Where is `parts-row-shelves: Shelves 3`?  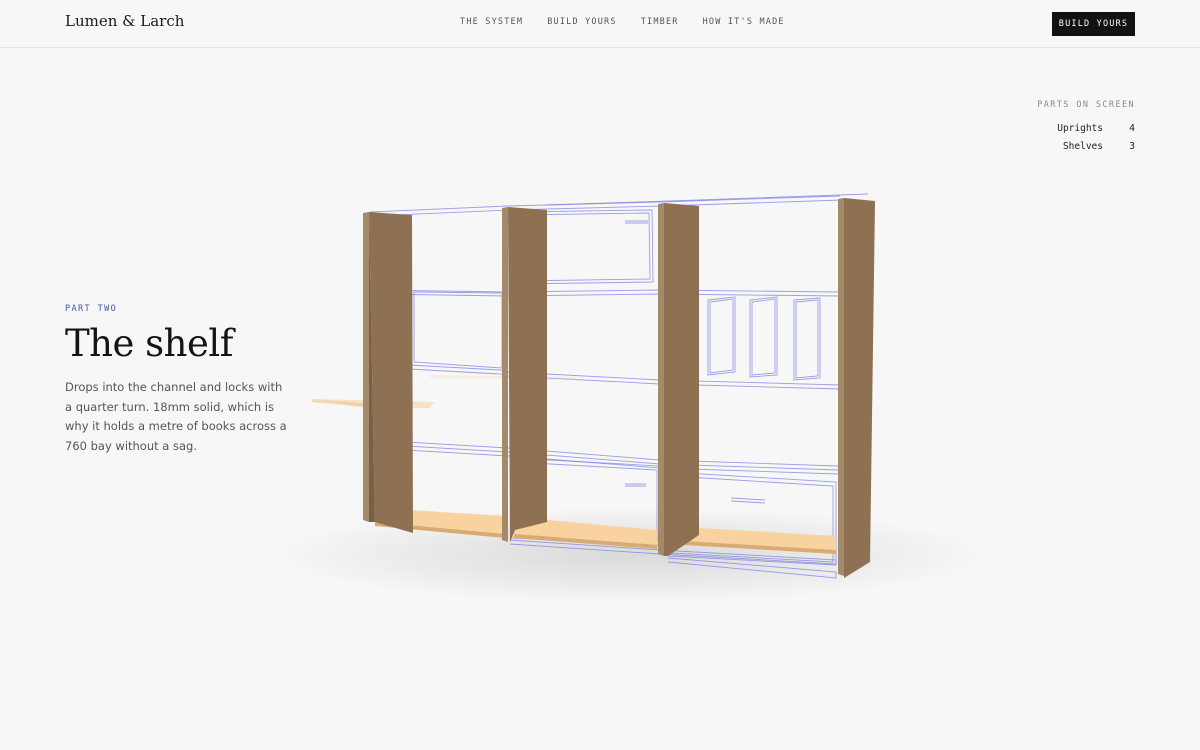
parts-row-shelves: Shelves 3 is located at coordinates (1086, 146).